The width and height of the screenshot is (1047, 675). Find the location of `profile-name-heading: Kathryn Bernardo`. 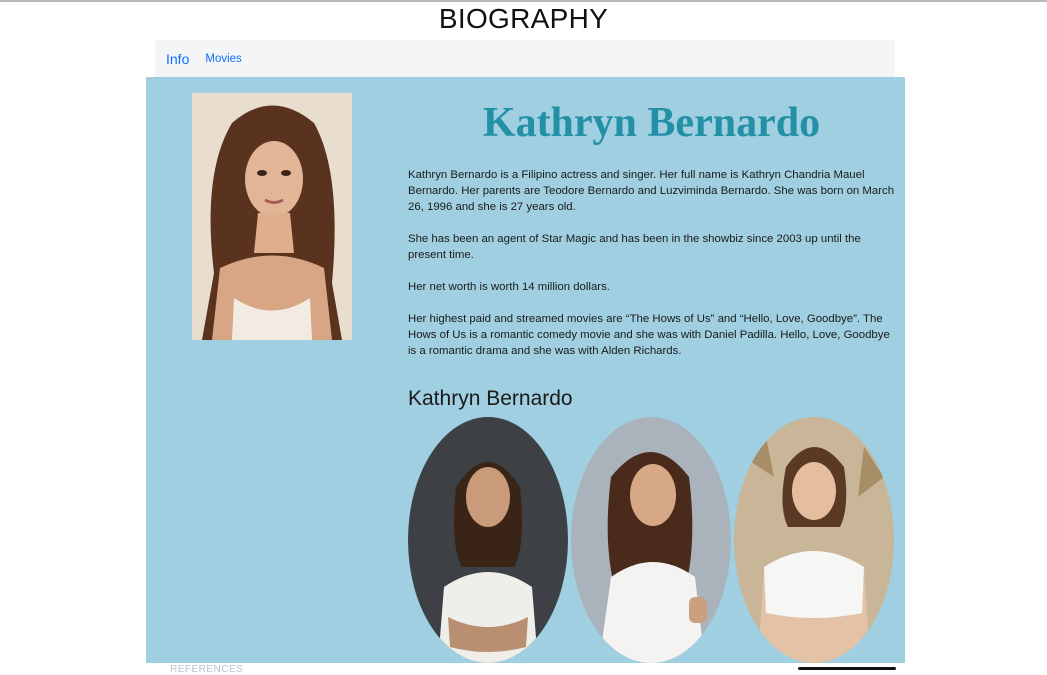

profile-name-heading: Kathryn Bernardo is located at coordinates (651, 123).